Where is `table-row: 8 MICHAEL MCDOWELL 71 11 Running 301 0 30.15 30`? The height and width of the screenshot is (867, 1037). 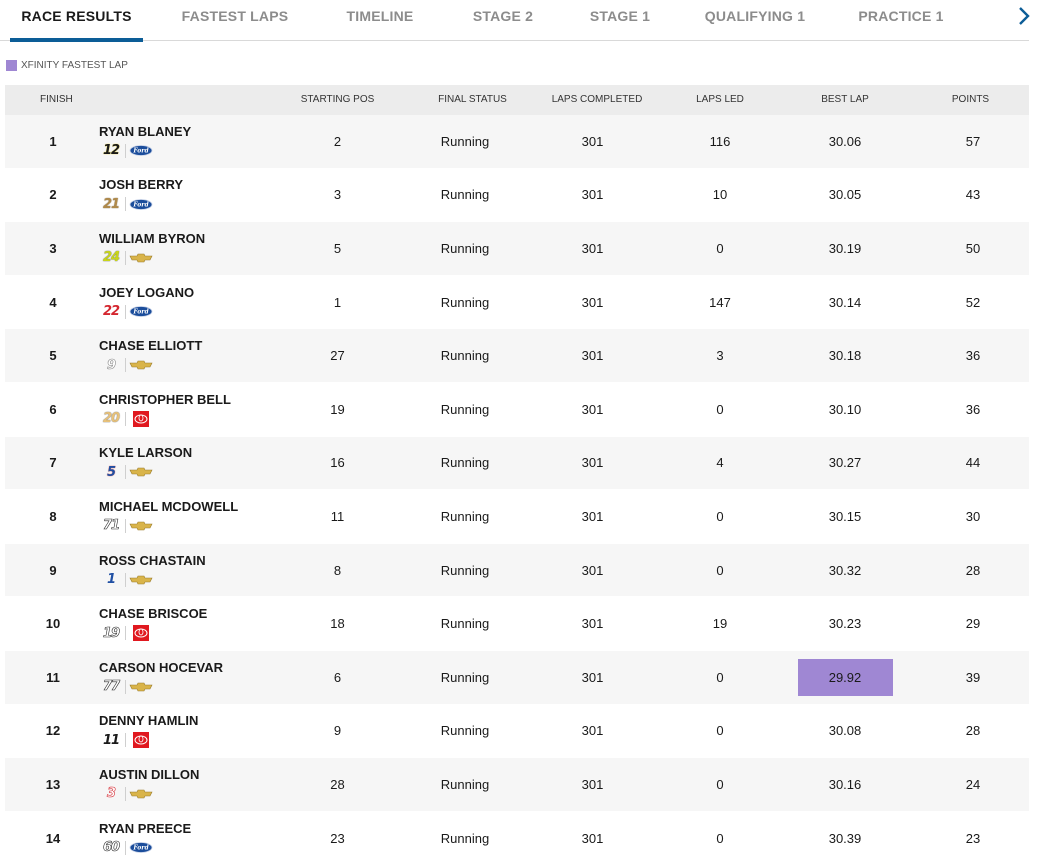
table-row: 8 MICHAEL MCDOWELL 71 11 Running 301 0 30.15 30 is located at coordinates (517, 517).